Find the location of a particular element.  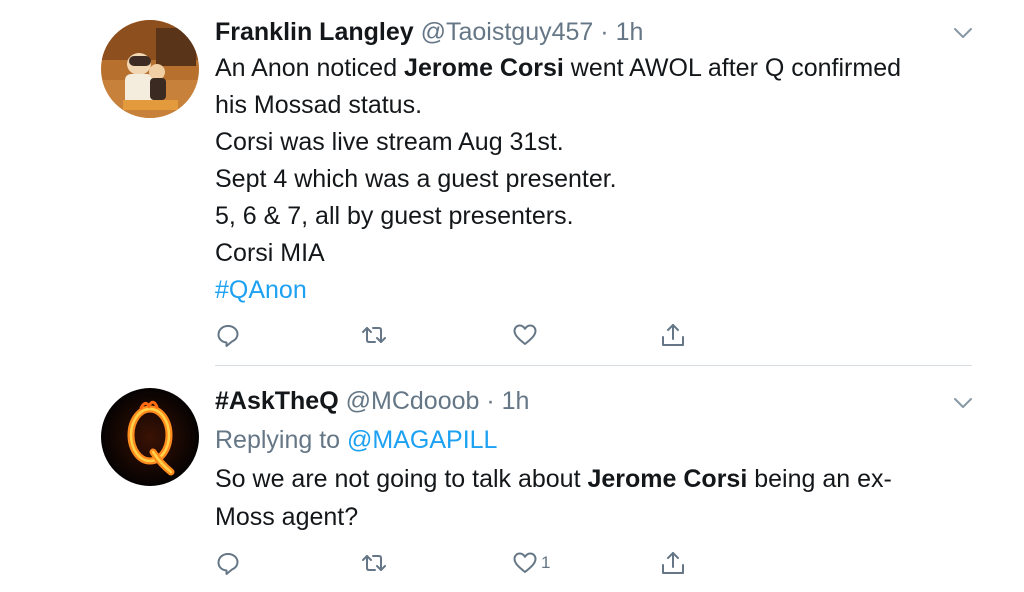

author-name: #AskTheQ is located at coordinates (277, 401).